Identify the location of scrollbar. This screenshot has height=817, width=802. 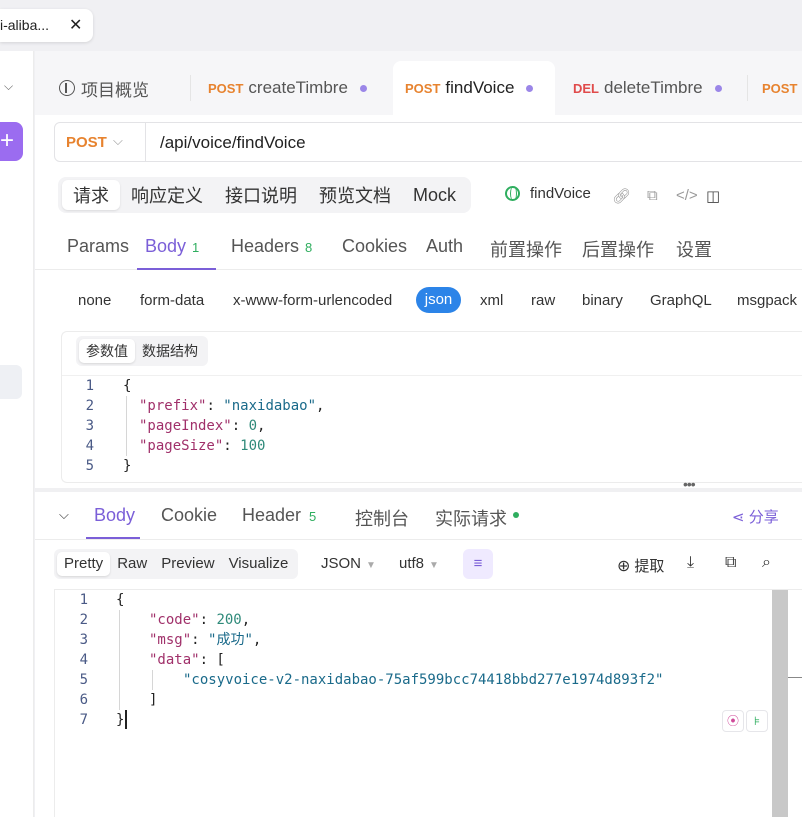
(780, 703).